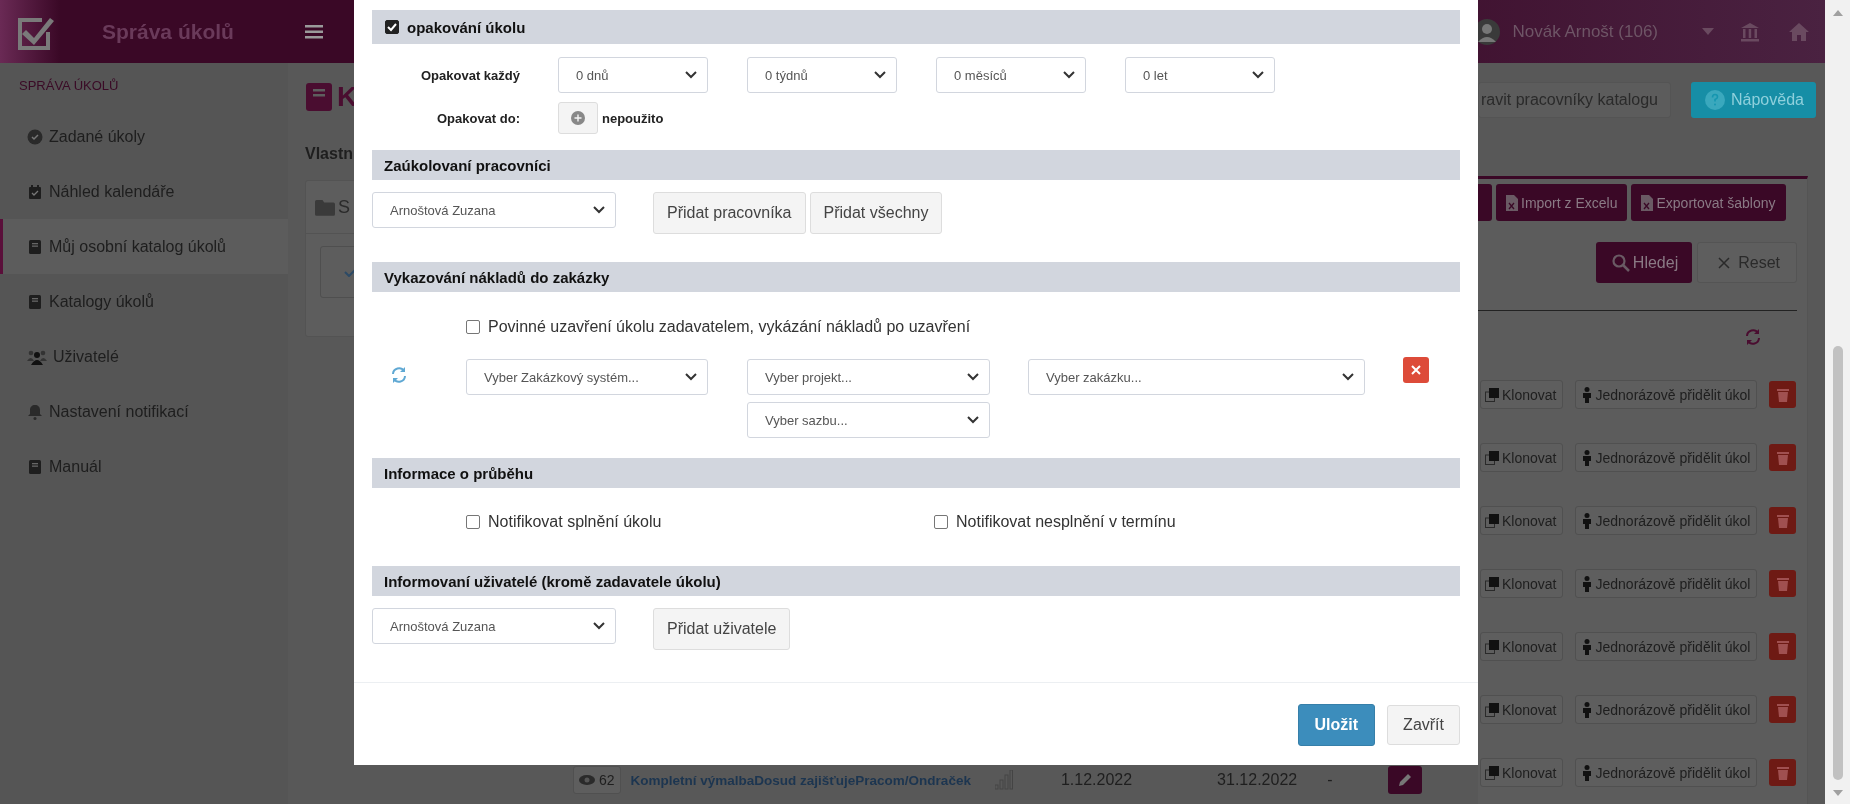 The width and height of the screenshot is (1850, 804). Describe the element at coordinates (144, 411) in the screenshot. I see `sidebar-item: Nastavení notifikací` at that location.